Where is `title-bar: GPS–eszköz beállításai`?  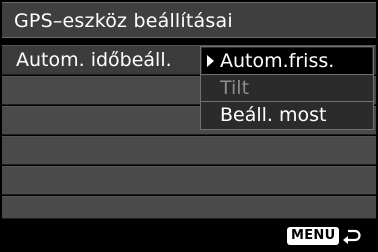
title-bar: GPS–eszköz beállításai is located at coordinates (189, 20).